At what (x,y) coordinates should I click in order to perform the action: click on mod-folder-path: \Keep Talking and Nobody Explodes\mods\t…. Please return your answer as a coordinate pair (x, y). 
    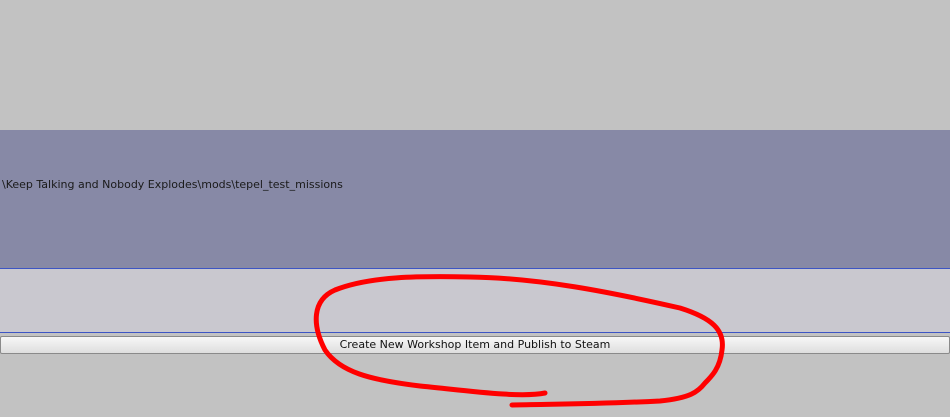
    Looking at the image, I should click on (172, 184).